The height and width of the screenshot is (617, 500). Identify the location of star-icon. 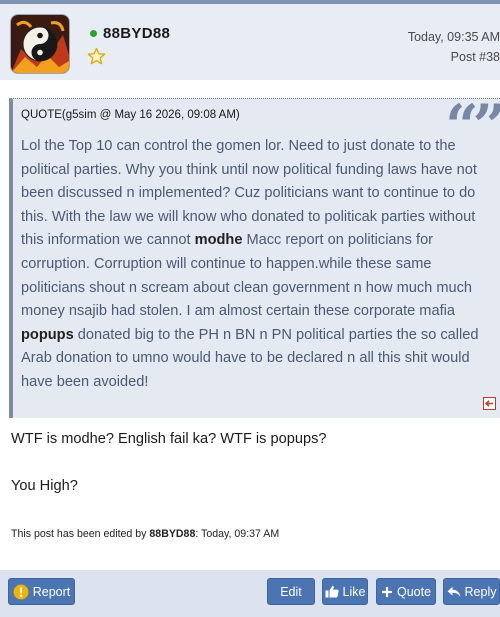
(96, 56).